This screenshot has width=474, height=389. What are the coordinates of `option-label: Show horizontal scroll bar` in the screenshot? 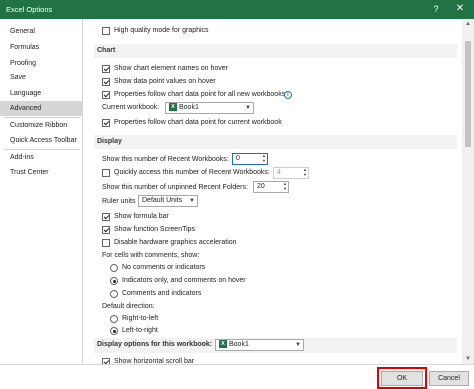 It's located at (154, 361).